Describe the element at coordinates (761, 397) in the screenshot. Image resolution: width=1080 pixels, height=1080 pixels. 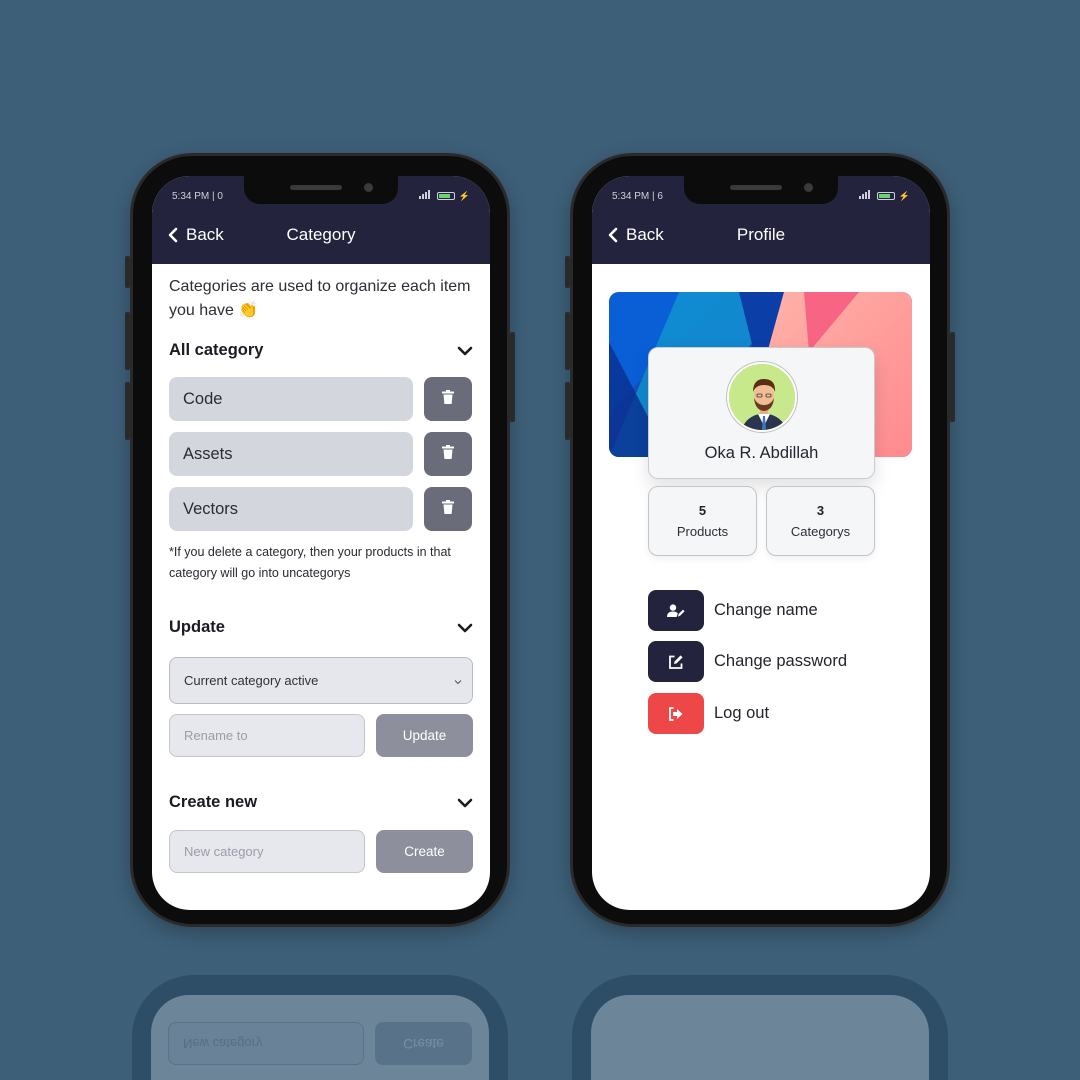
I see `avatar` at that location.